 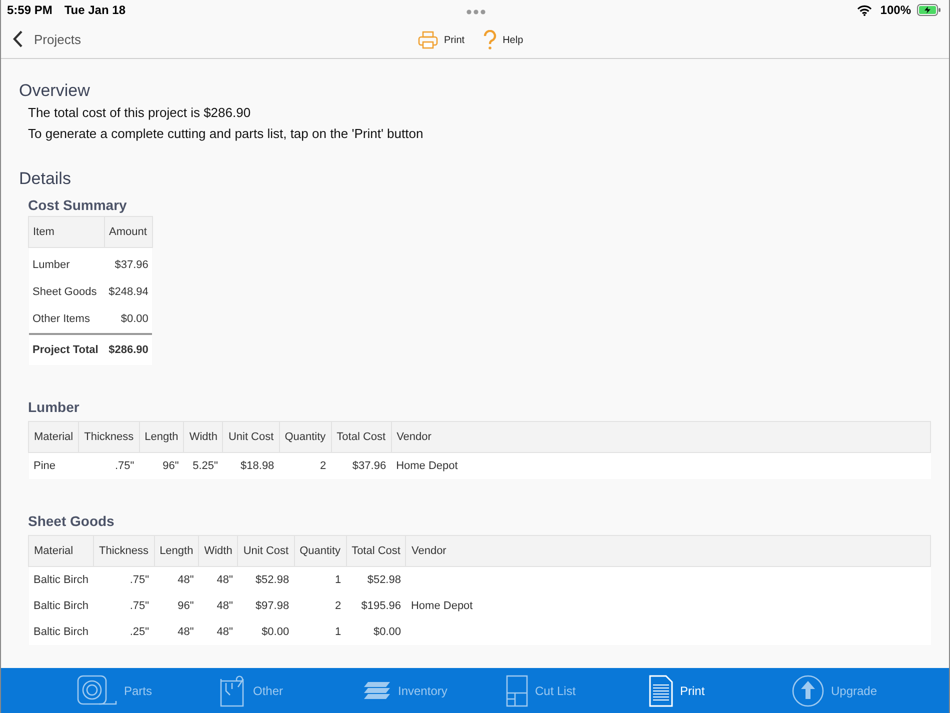 What do you see at coordinates (41, 39) in the screenshot?
I see `back-button: Projects` at bounding box center [41, 39].